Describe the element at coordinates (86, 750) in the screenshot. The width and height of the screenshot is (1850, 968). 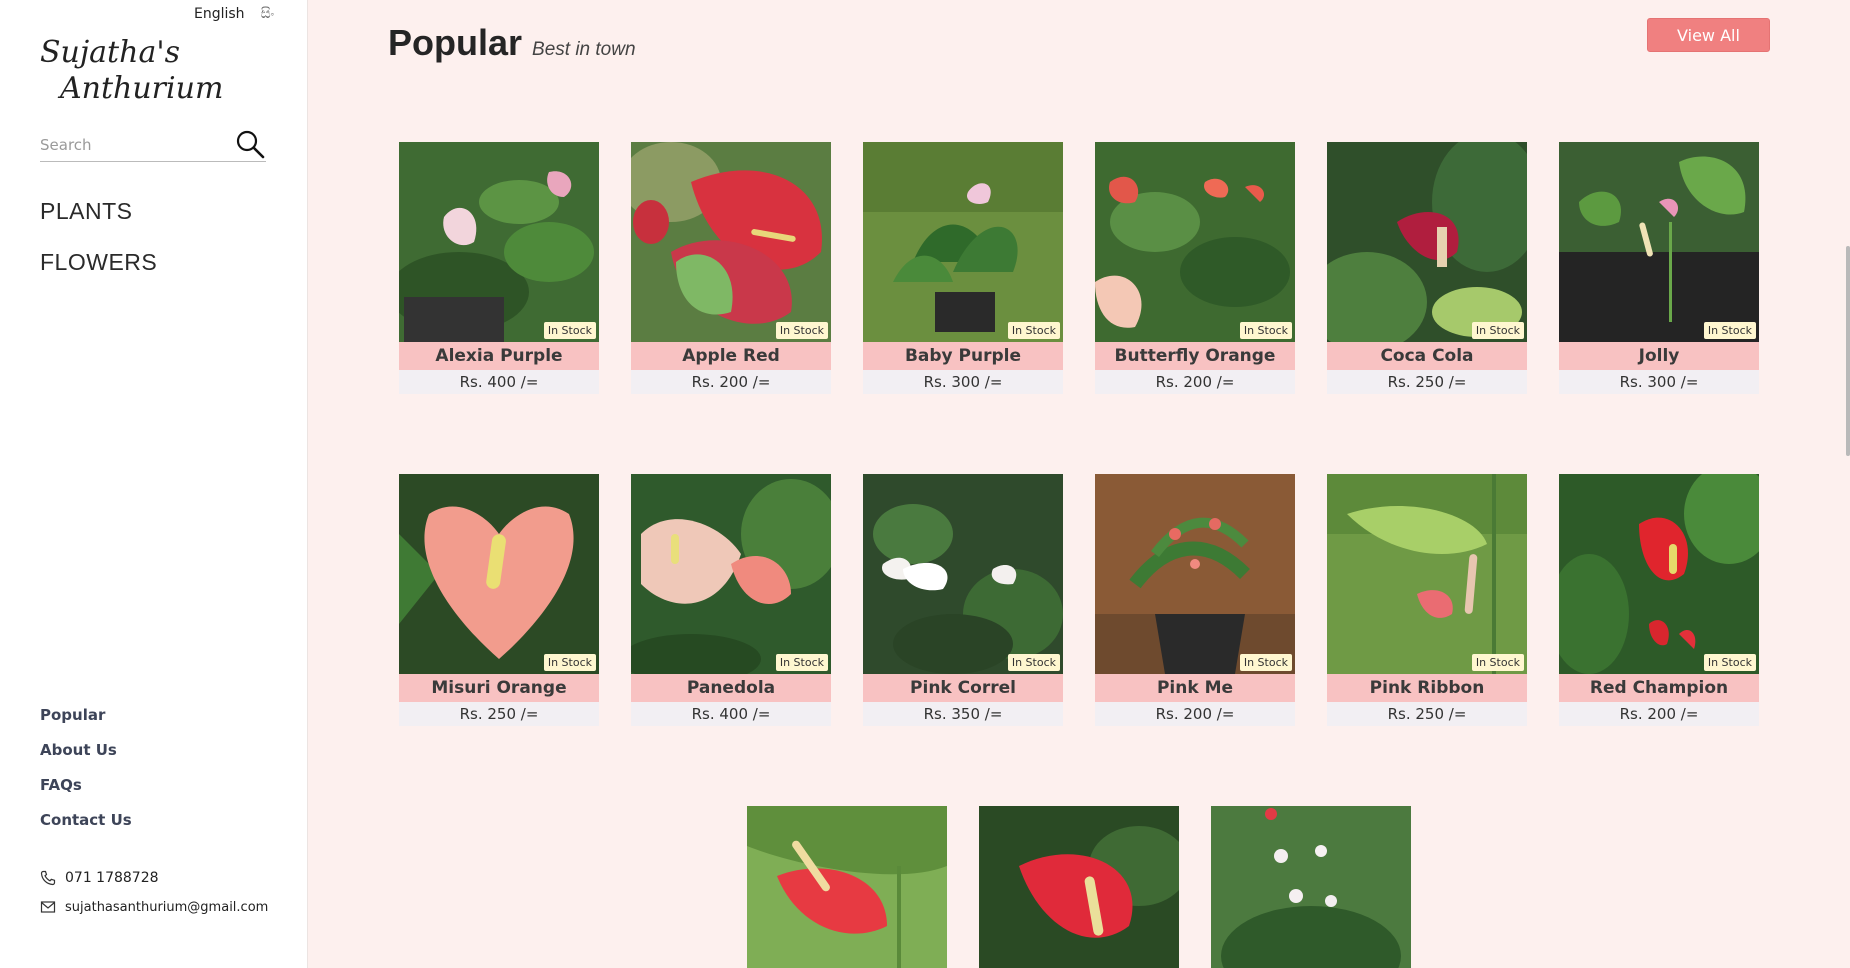
I see `nav-about-us: About Us` at that location.